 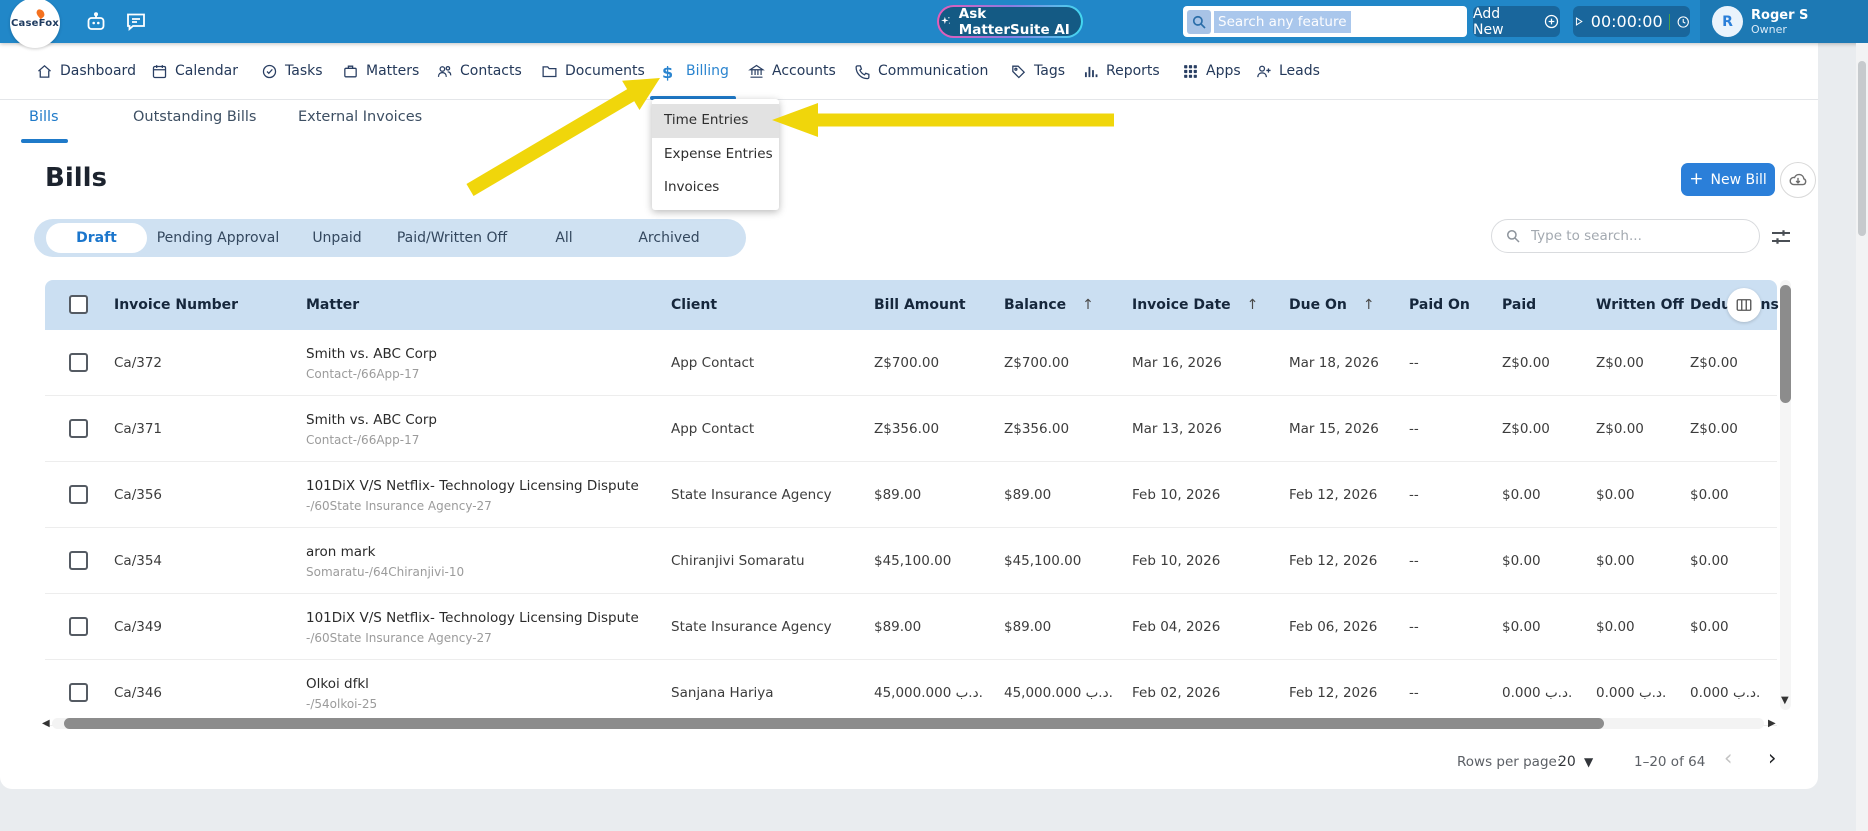 I want to click on nav-item-accounts: Accounts, so click(x=792, y=71).